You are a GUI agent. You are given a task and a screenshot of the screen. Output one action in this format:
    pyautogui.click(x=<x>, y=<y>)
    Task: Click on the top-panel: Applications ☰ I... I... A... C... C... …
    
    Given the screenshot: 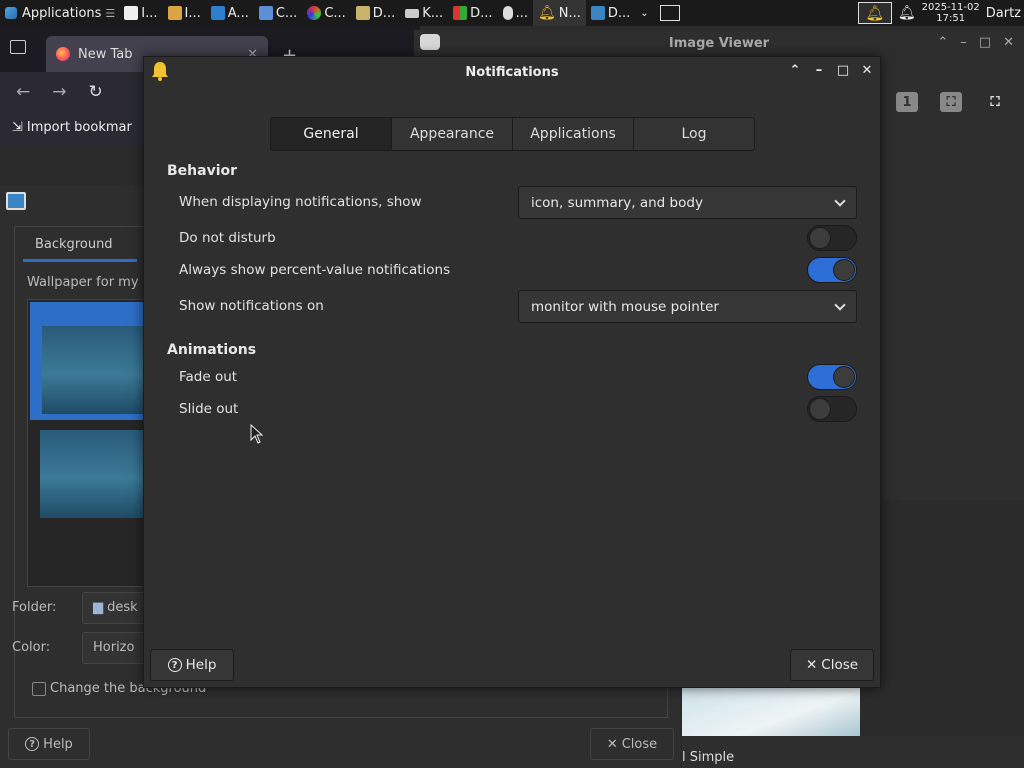 What is the action you would take?
    pyautogui.click(x=512, y=13)
    